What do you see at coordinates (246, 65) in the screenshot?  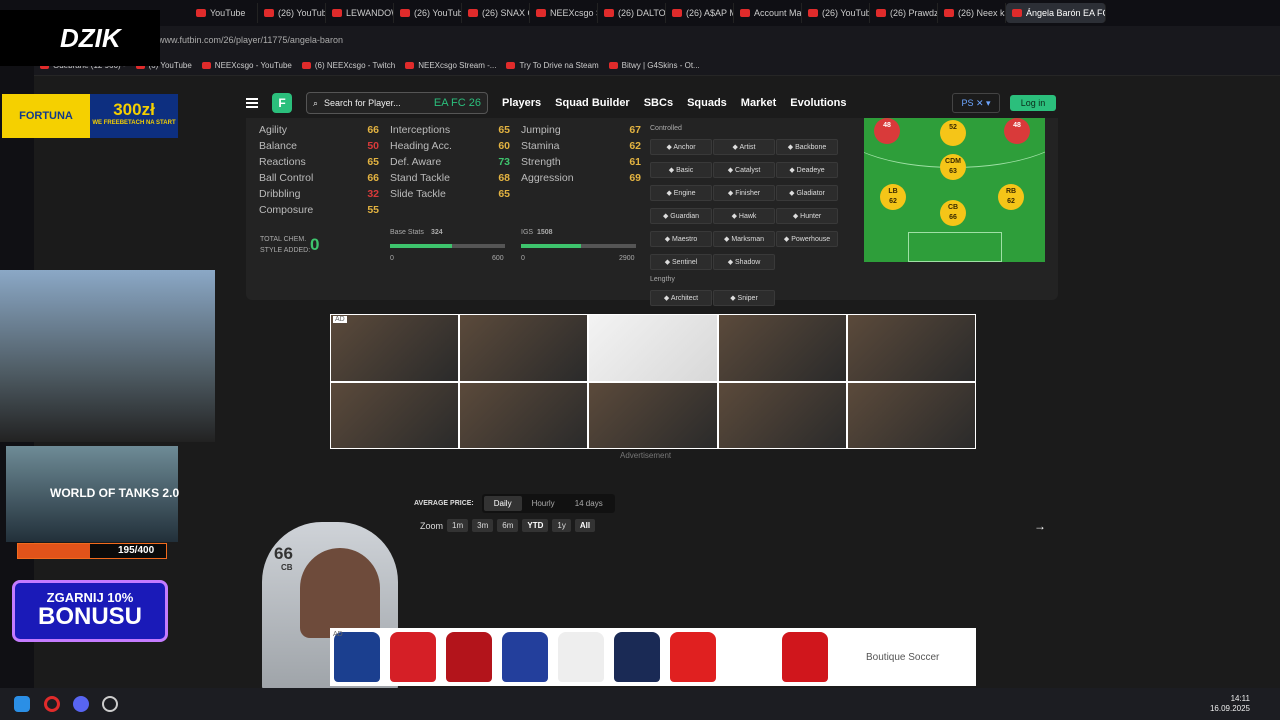 I see `bookmark-item: NEEXcsgo - YouTube` at bounding box center [246, 65].